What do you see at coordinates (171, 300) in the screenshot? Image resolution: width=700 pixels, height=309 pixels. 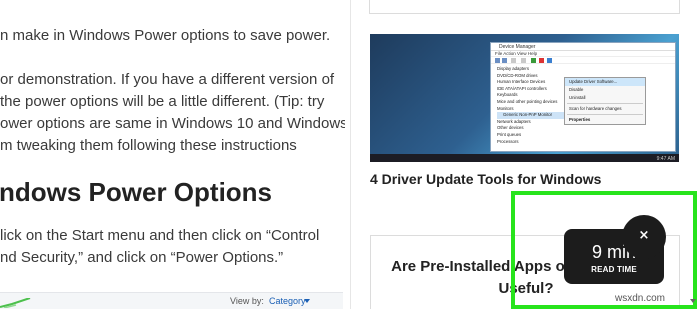 I see `control-panel-screenshot: View by: Category` at bounding box center [171, 300].